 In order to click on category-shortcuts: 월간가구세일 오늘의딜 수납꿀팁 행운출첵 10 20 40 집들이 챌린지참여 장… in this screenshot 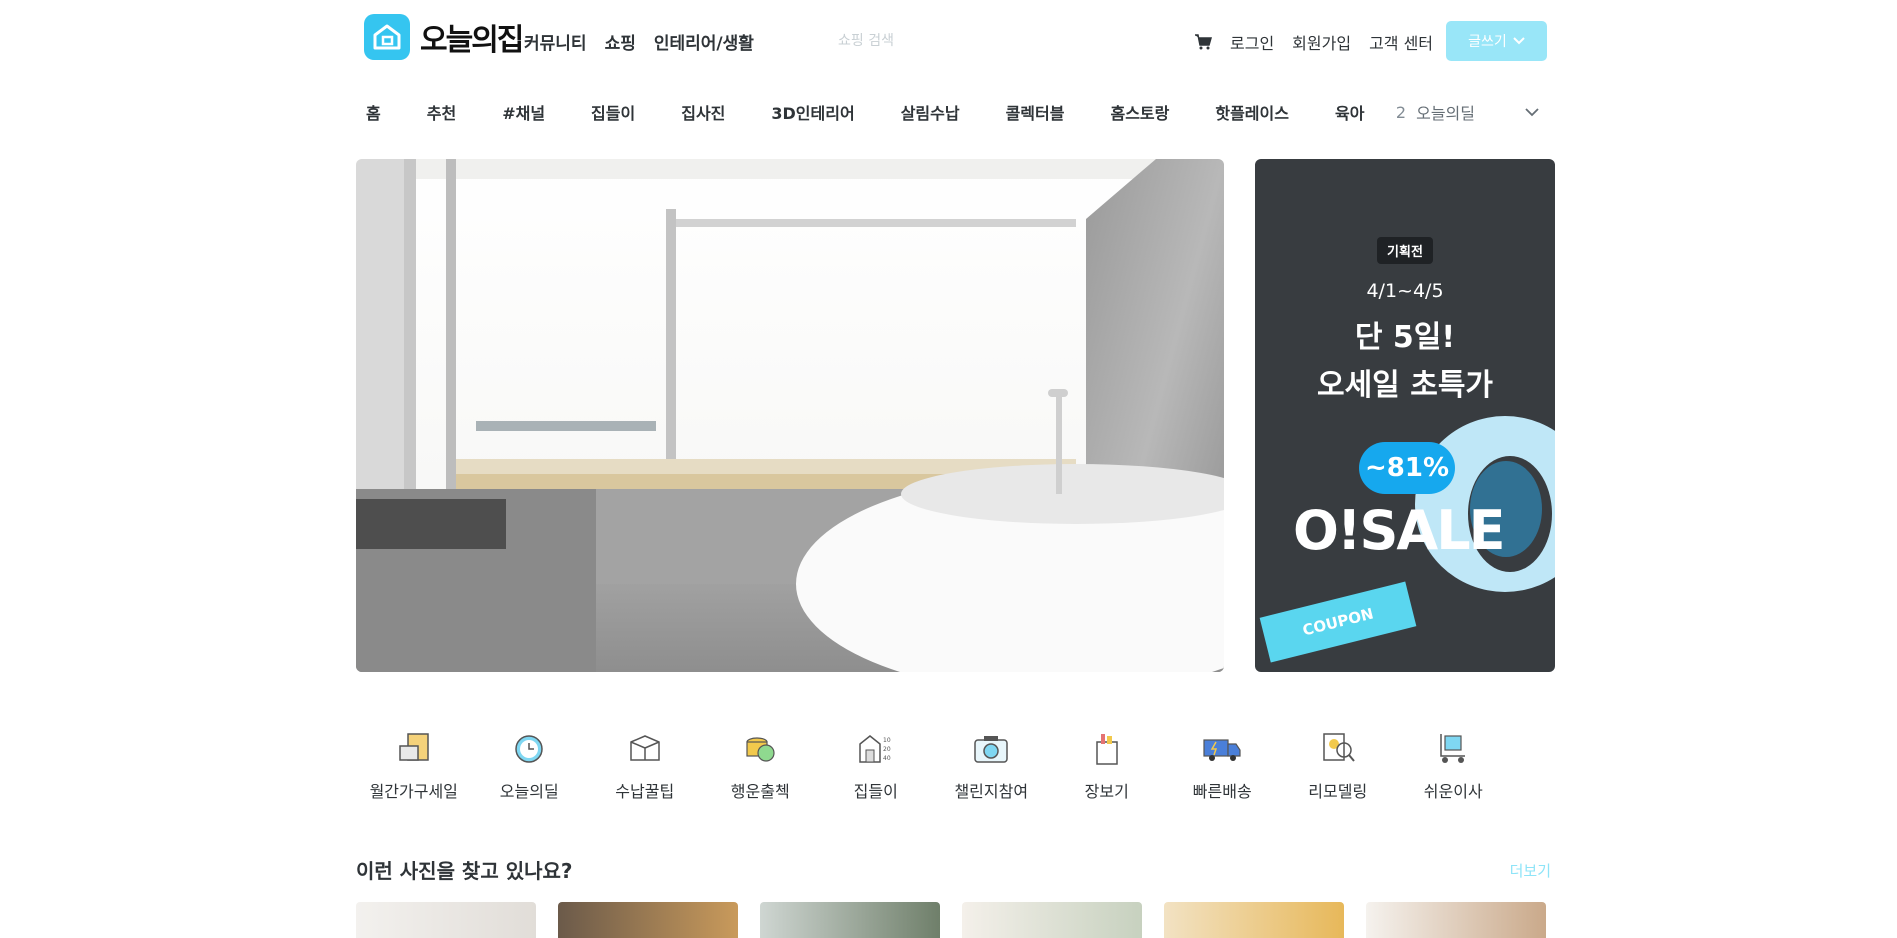, I will do `click(953, 766)`.